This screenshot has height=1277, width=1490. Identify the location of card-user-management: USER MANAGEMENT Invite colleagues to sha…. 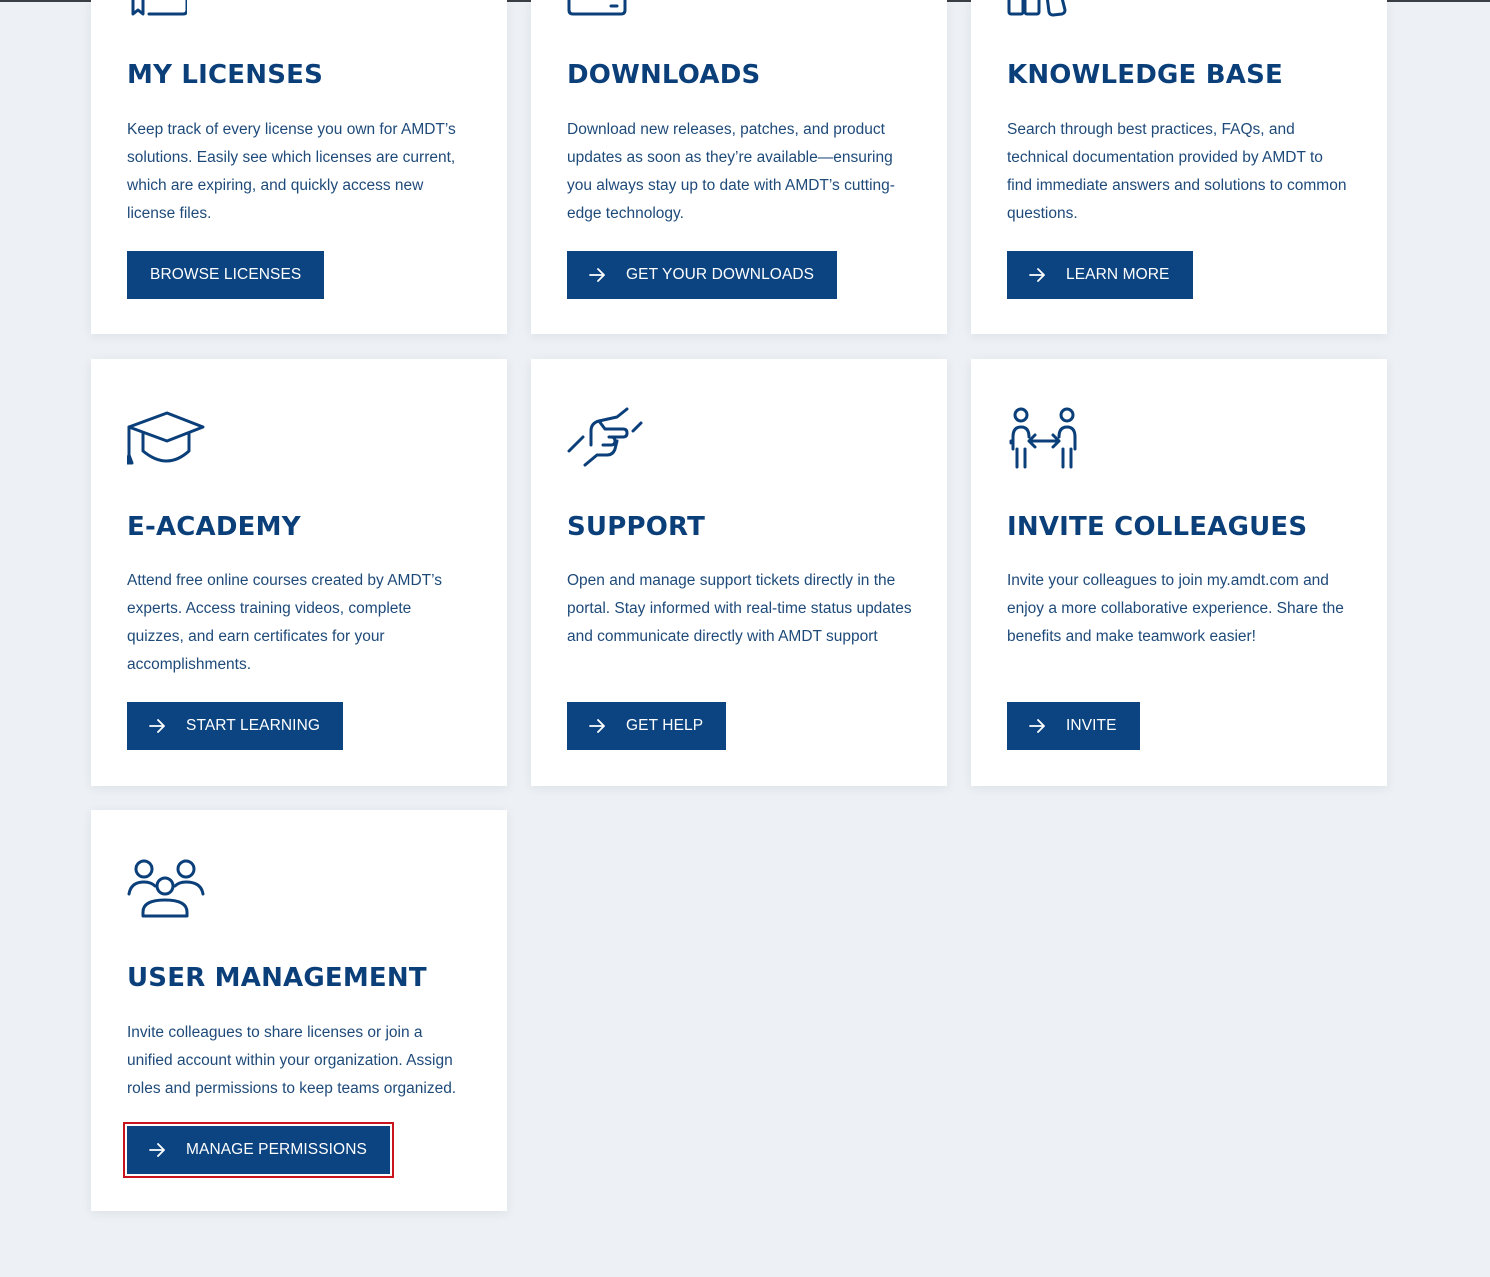
(299, 1010).